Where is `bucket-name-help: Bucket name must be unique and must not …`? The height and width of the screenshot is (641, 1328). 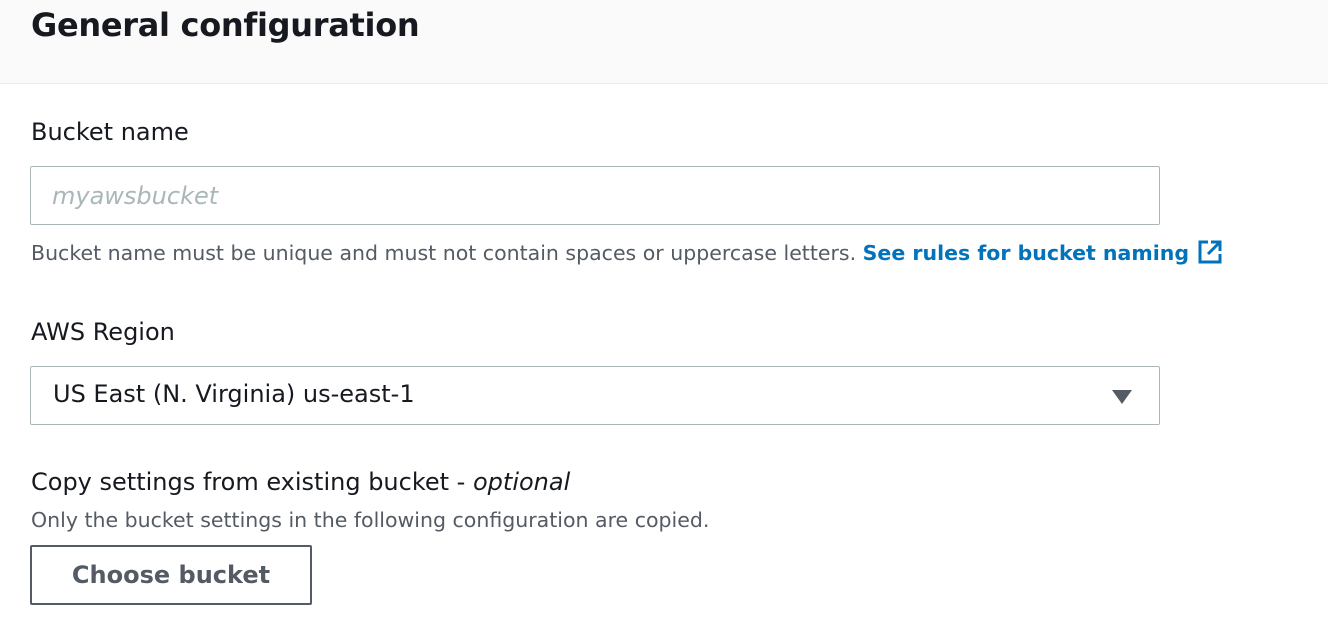
bucket-name-help: Bucket name must be unique and must not … is located at coordinates (627, 254).